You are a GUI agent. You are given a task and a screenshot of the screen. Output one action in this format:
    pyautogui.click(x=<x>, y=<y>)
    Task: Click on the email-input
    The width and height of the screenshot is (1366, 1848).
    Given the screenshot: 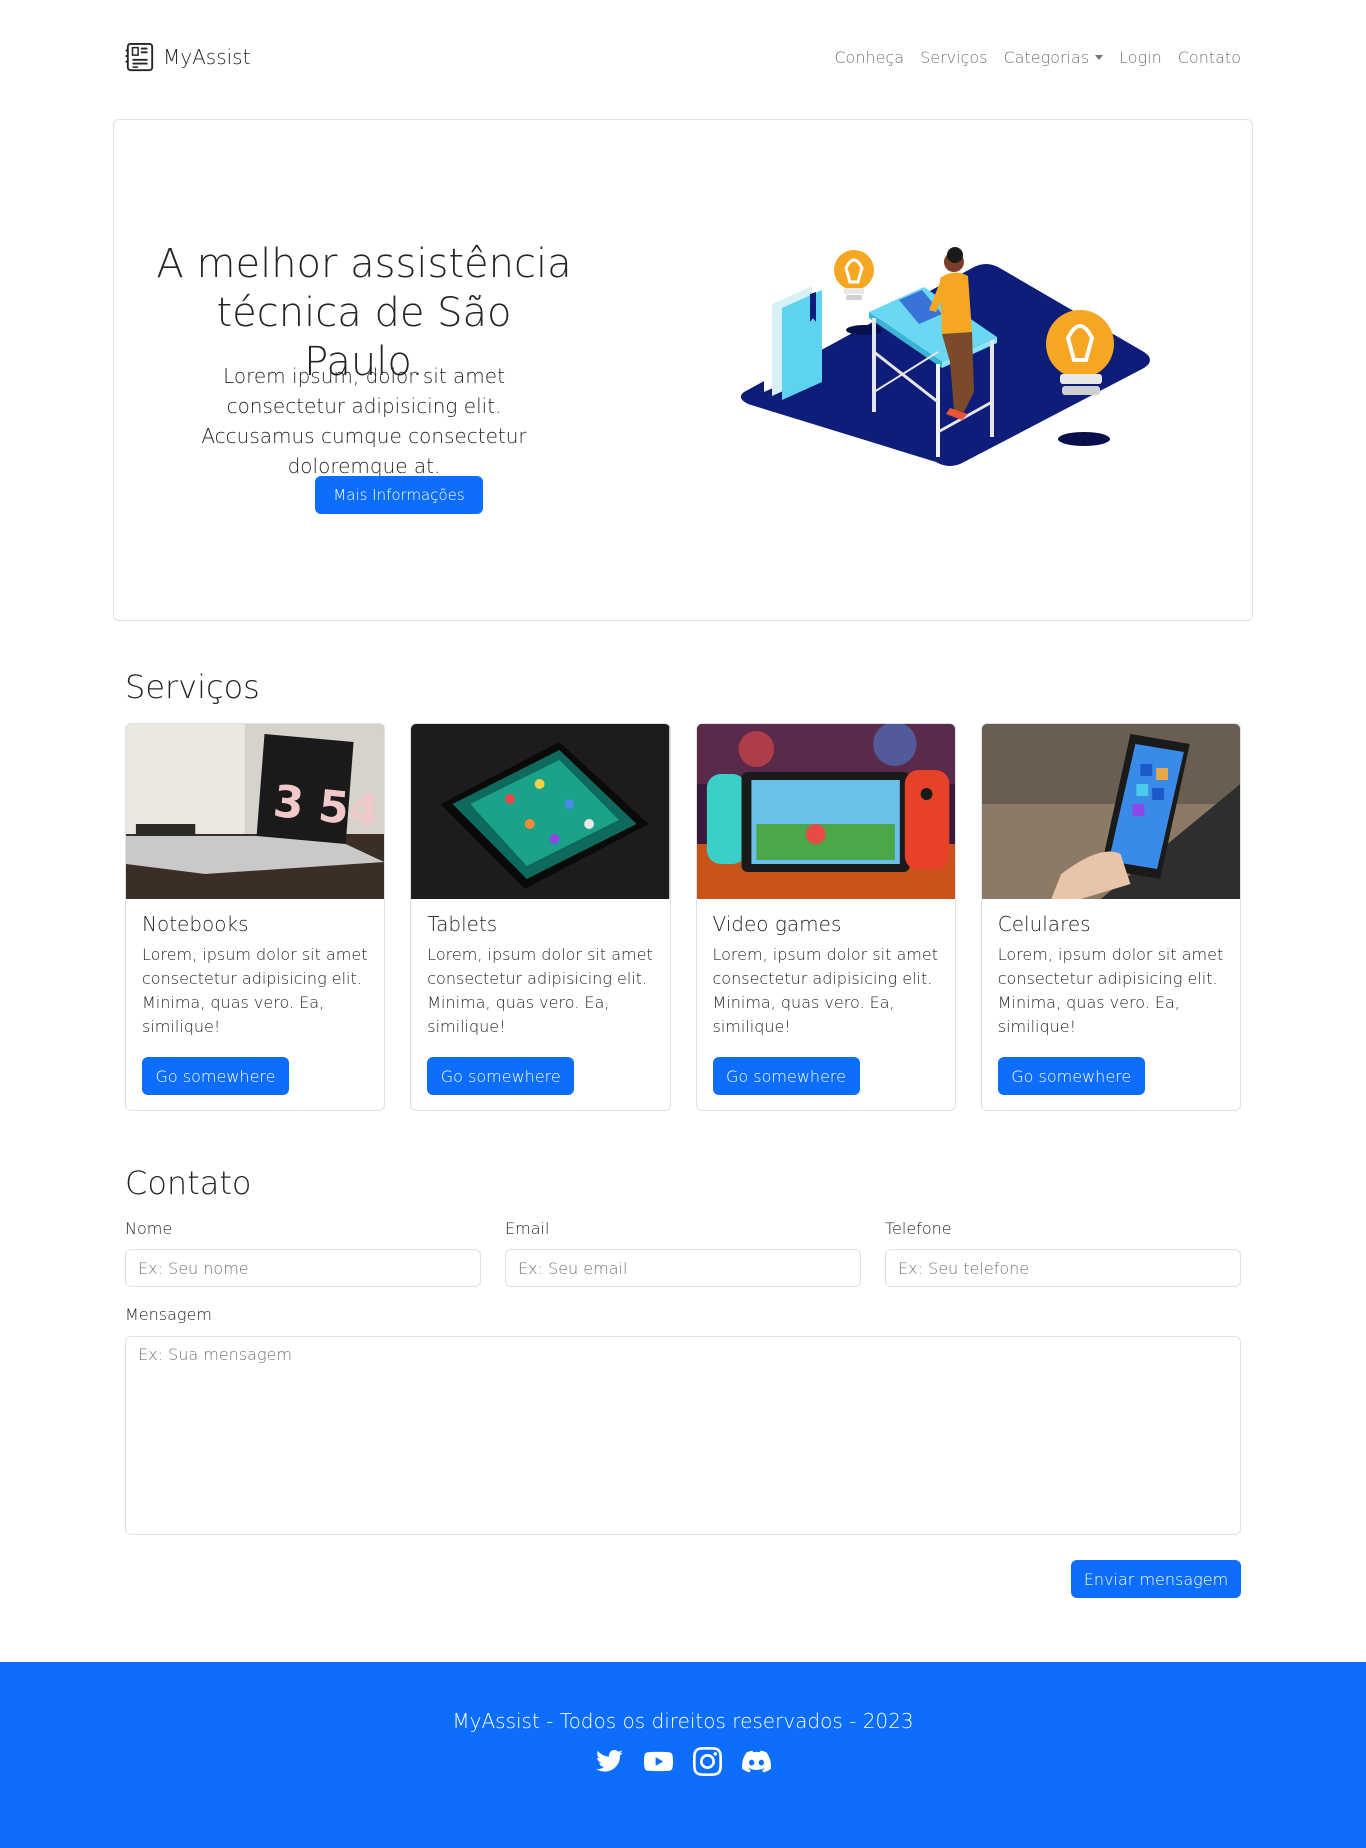 What is the action you would take?
    pyautogui.click(x=683, y=1268)
    